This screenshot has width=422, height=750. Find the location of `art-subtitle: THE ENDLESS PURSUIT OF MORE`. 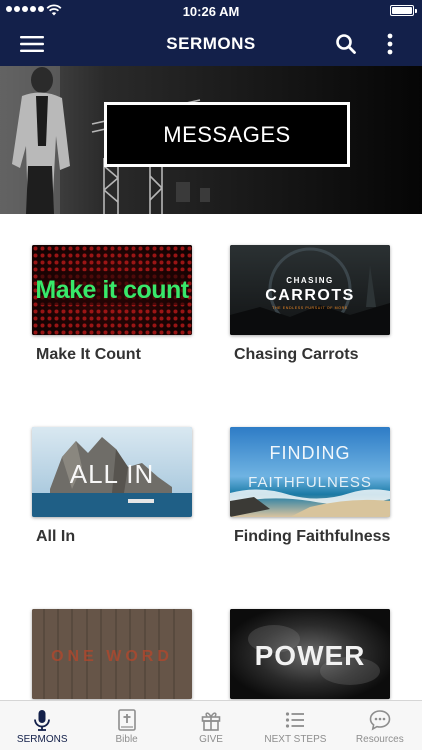

art-subtitle: THE ENDLESS PURSUIT OF MORE is located at coordinates (310, 308).